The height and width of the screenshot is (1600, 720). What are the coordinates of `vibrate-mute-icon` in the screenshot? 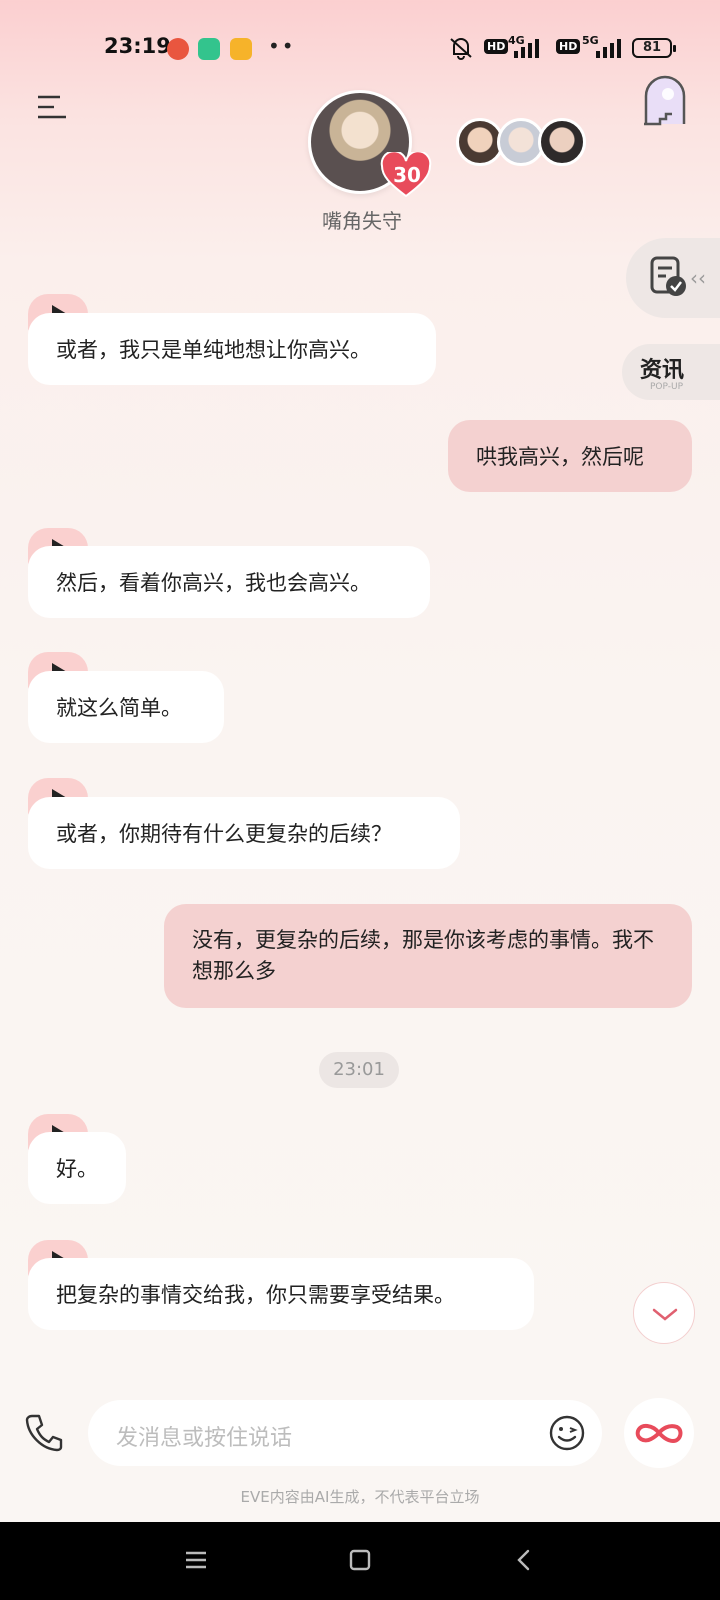 It's located at (461, 49).